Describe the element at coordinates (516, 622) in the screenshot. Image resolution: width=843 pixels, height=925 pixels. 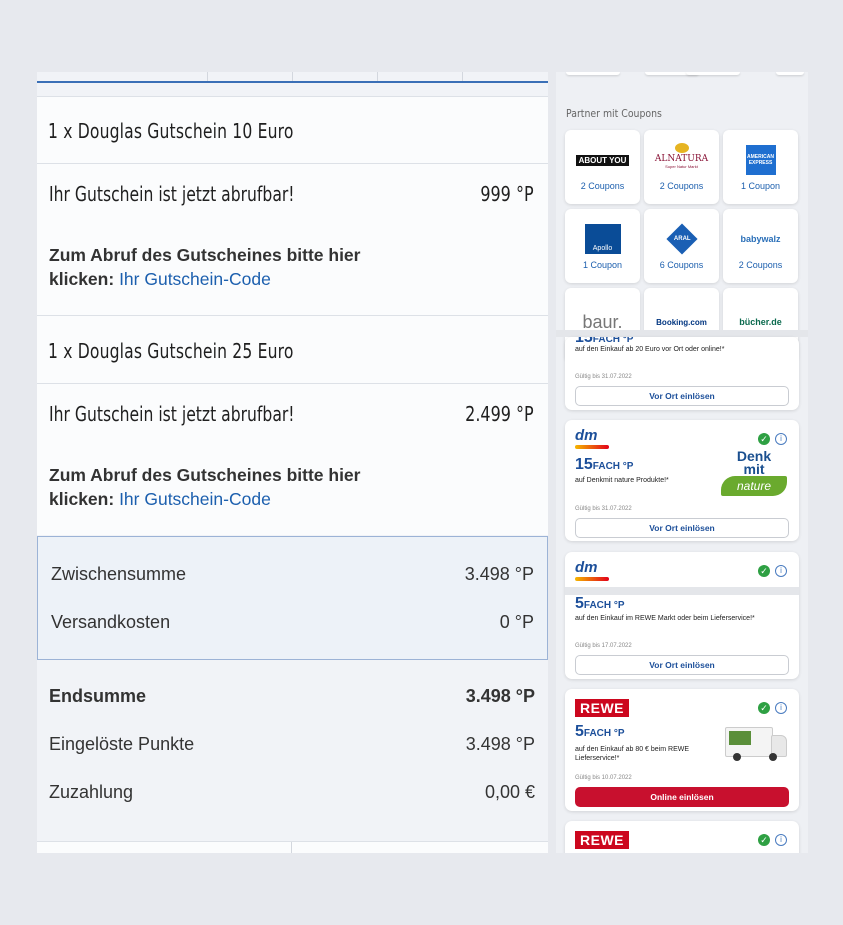
I see `shipping-value: 0 °P` at that location.